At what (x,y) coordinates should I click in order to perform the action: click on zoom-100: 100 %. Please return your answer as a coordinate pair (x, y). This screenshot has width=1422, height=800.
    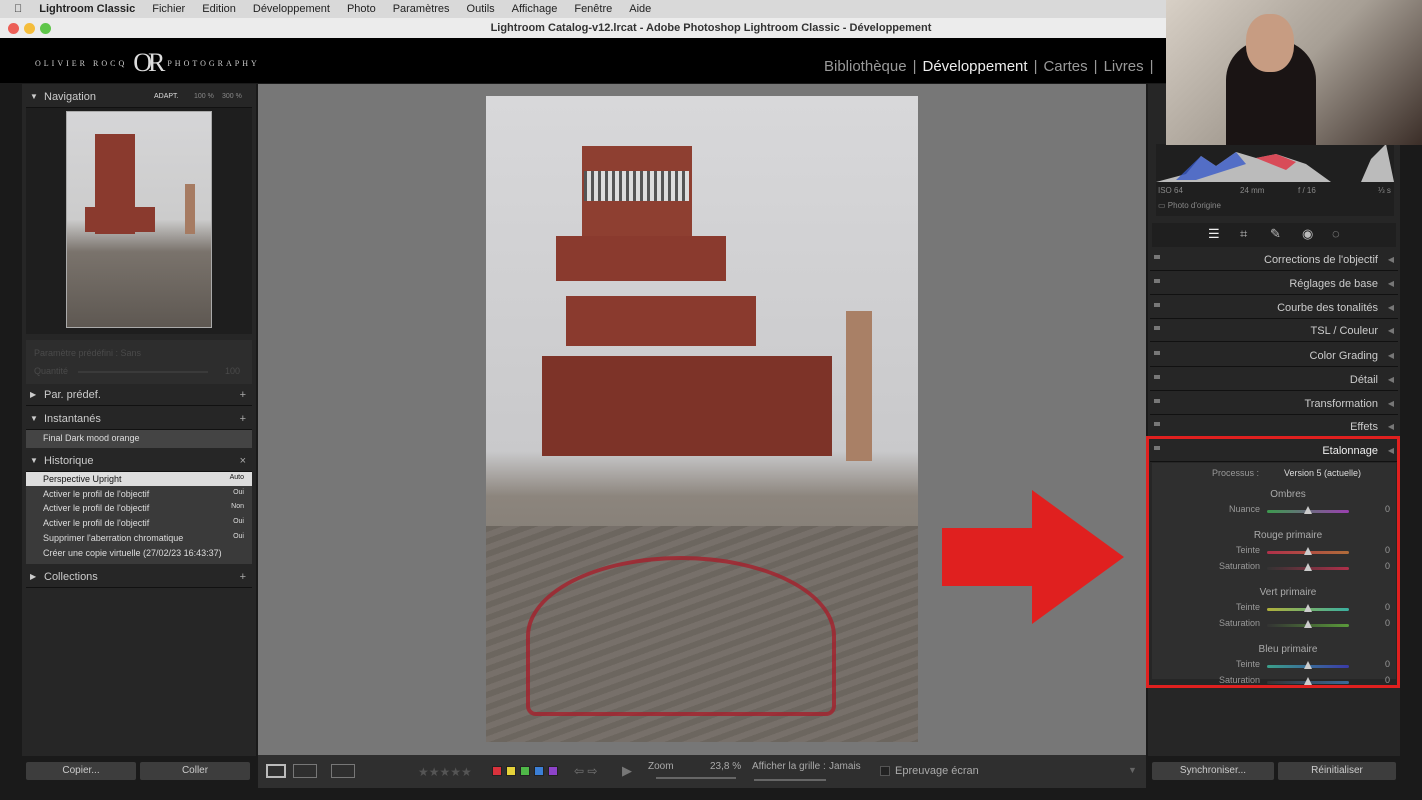
    Looking at the image, I should click on (204, 96).